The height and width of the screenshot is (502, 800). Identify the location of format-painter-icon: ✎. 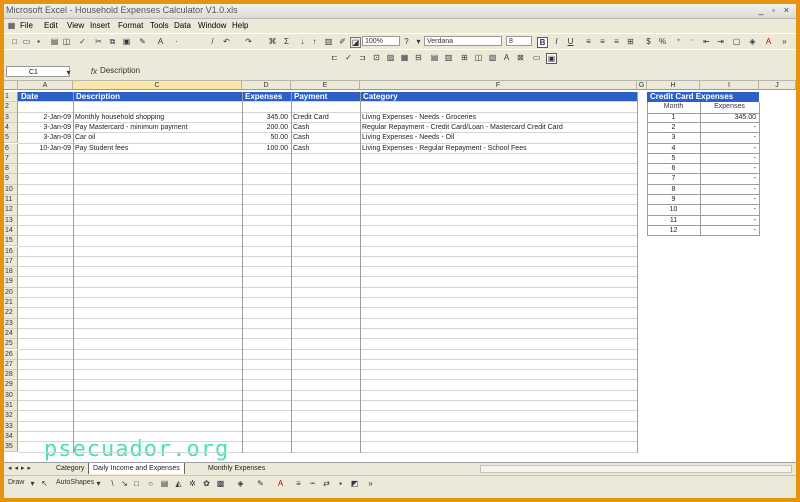
(142, 41).